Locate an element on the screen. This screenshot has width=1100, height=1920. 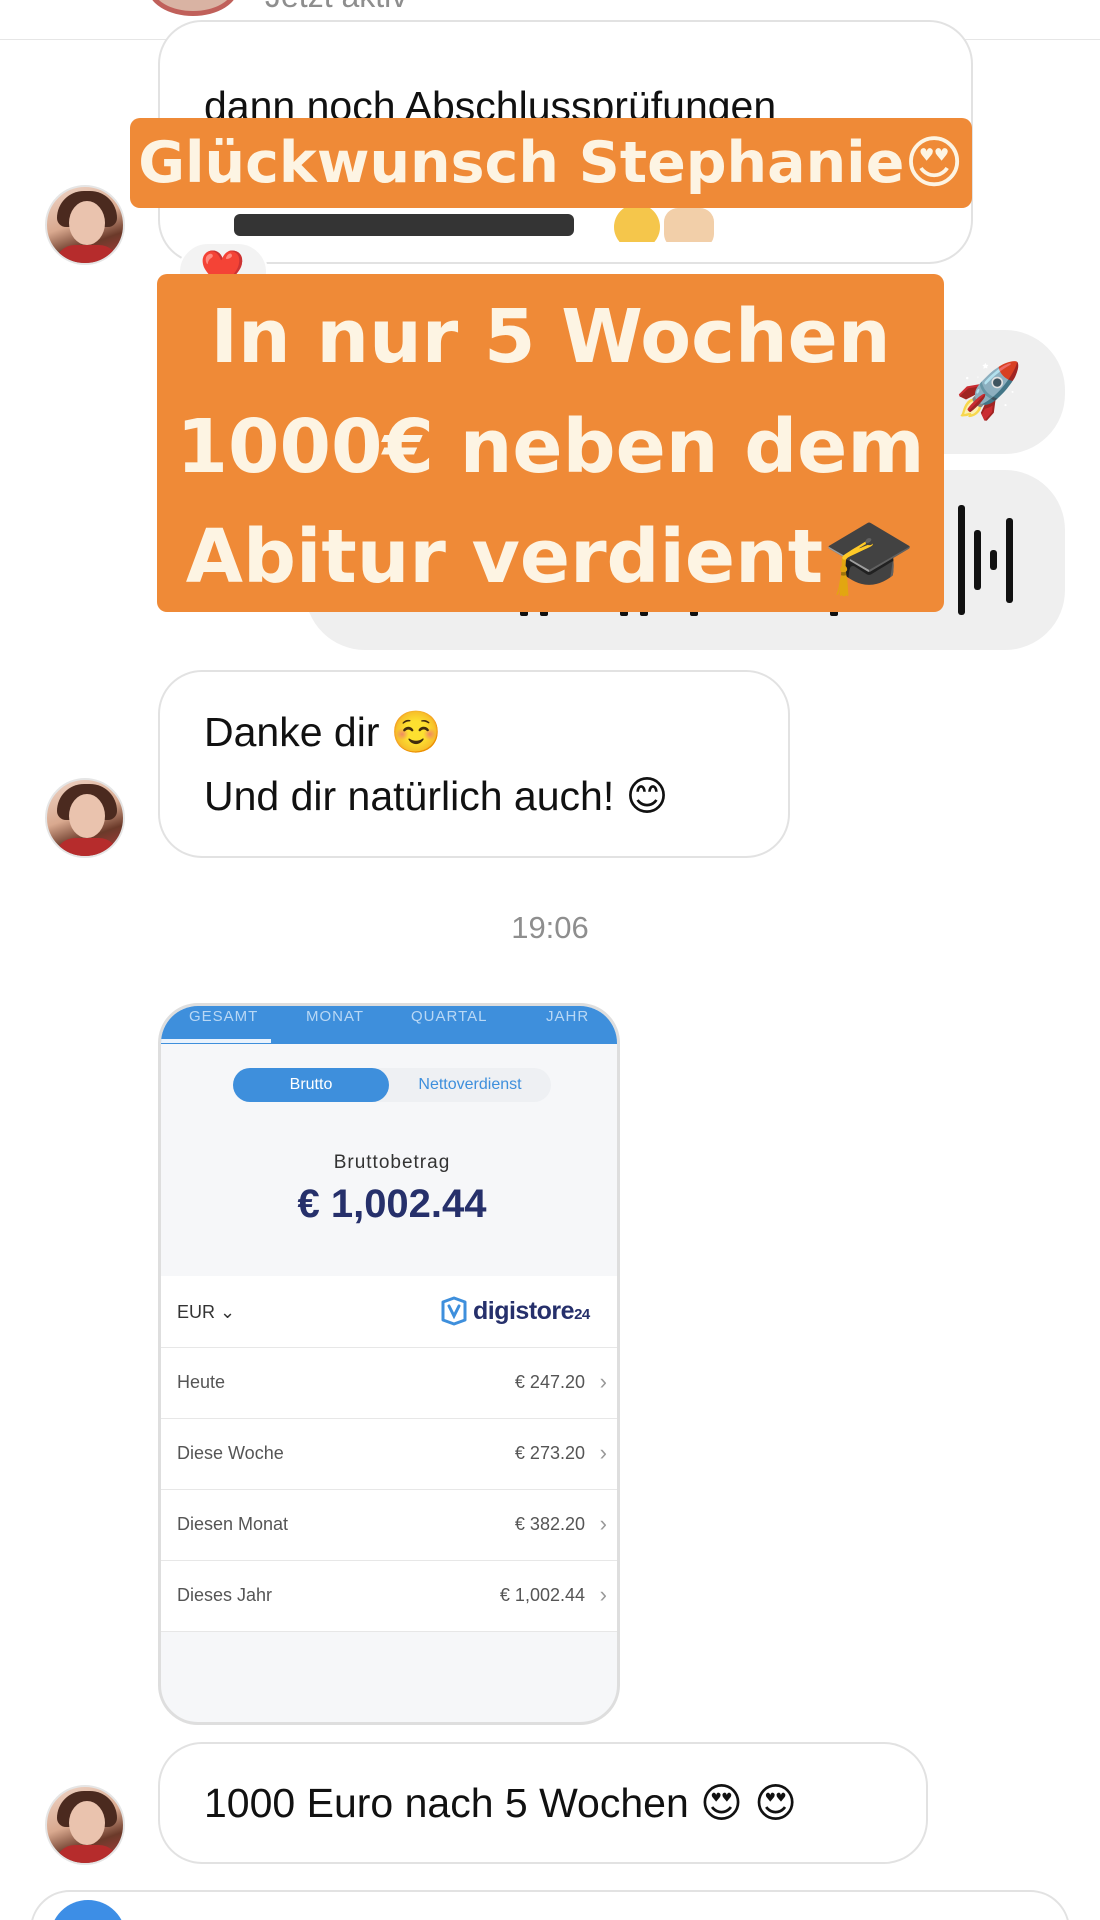
earnings-tab-bar: GESAMT MONAT QUARTAL JAHR is located at coordinates (389, 1025).